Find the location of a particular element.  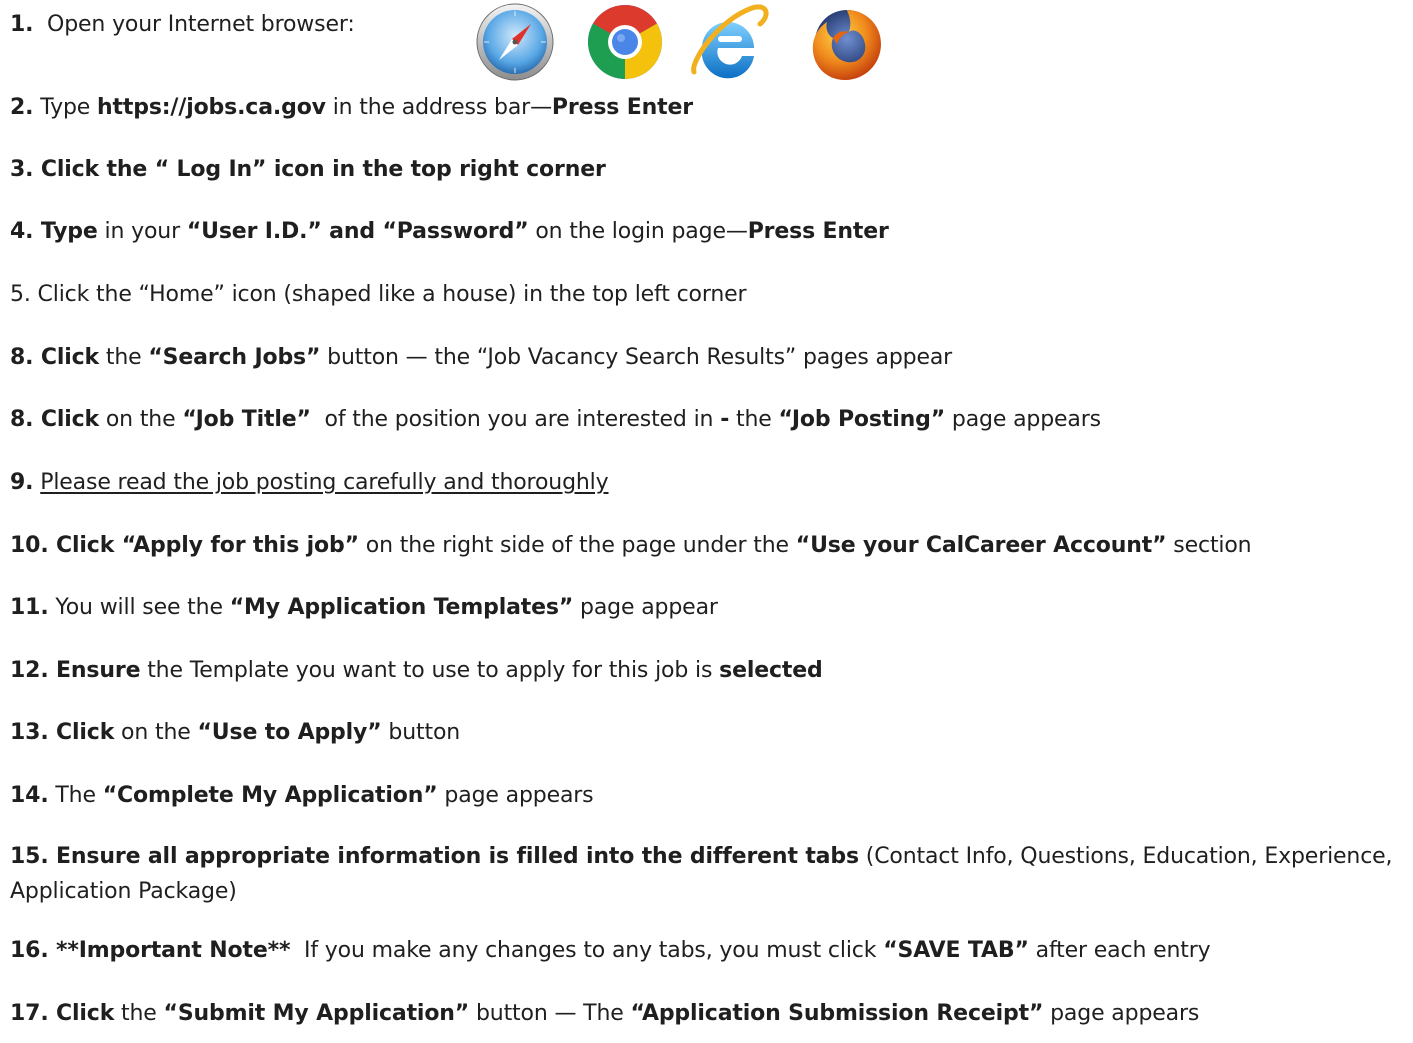

step-text-bold: “Use your CalCareer Account” is located at coordinates (981, 545).